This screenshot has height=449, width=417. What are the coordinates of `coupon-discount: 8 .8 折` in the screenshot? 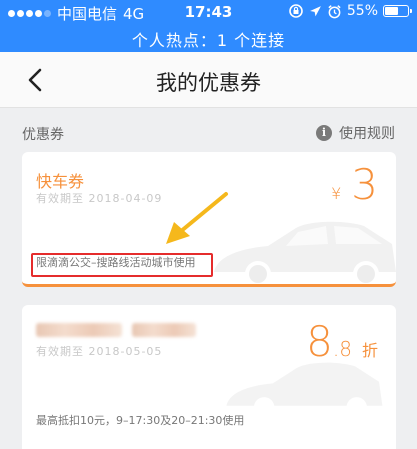 It's located at (342, 341).